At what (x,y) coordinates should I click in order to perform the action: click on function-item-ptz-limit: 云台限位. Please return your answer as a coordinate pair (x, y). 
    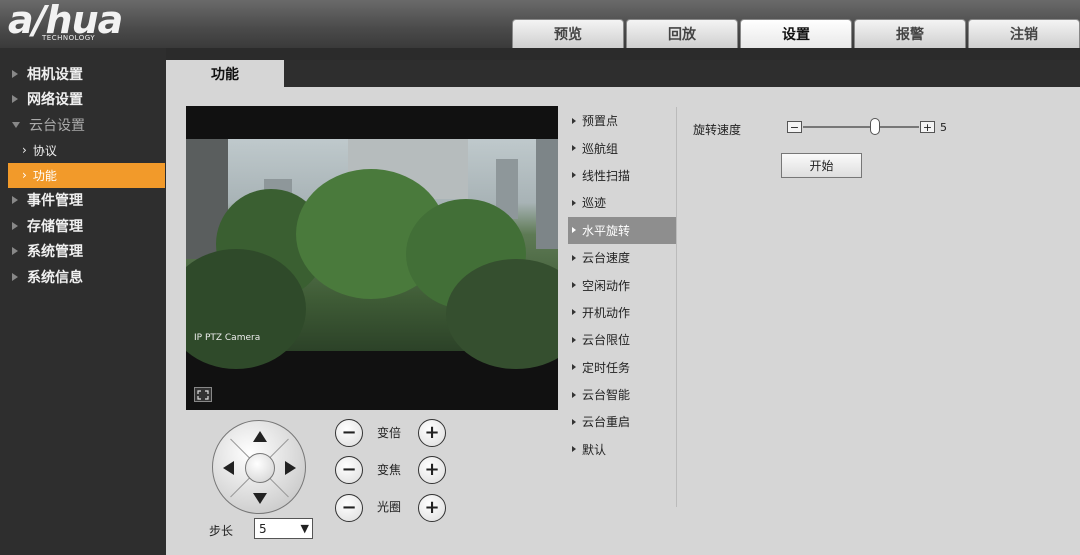
    Looking at the image, I should click on (622, 339).